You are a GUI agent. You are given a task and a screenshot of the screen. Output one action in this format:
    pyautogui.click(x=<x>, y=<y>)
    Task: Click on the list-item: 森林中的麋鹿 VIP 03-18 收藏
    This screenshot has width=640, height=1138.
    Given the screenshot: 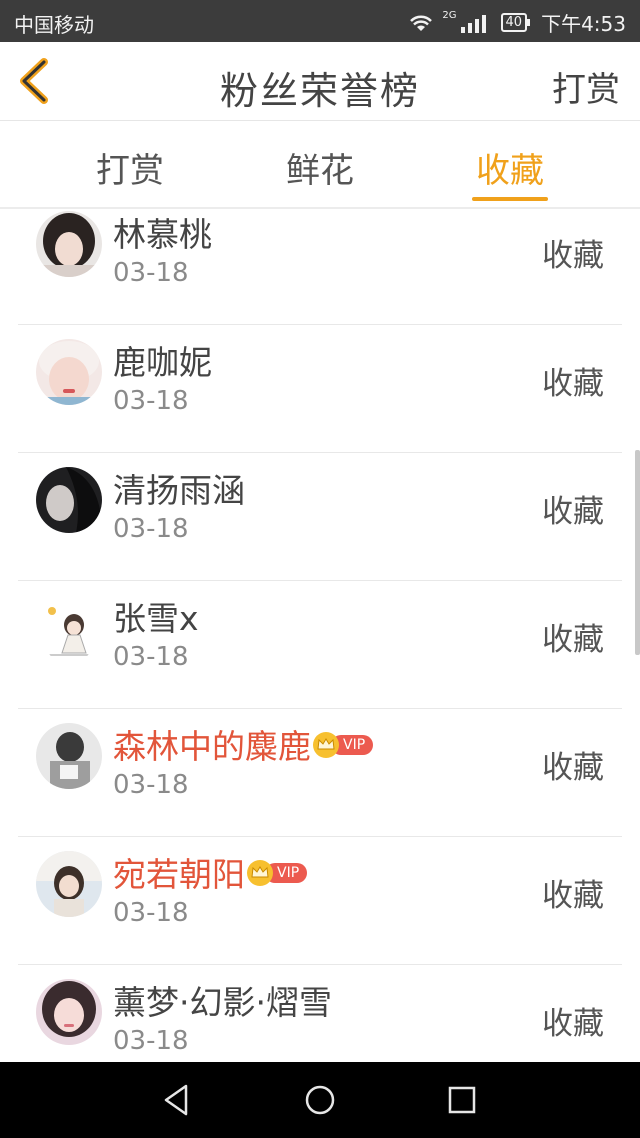 What is the action you would take?
    pyautogui.click(x=320, y=772)
    